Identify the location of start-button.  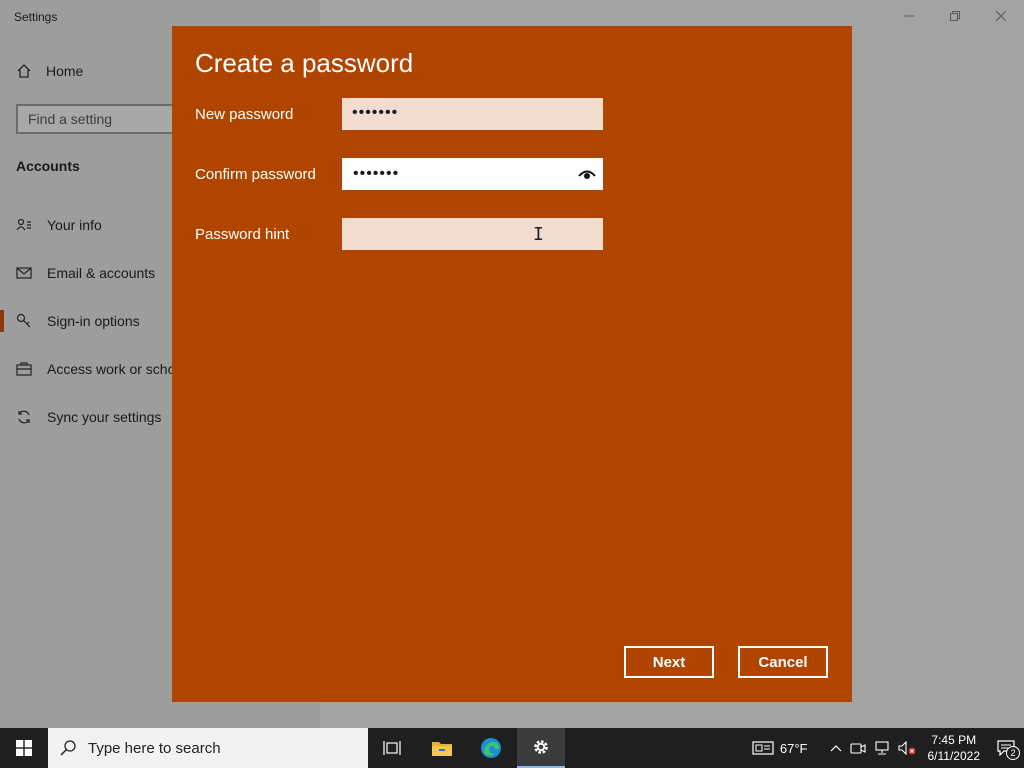
(24, 748).